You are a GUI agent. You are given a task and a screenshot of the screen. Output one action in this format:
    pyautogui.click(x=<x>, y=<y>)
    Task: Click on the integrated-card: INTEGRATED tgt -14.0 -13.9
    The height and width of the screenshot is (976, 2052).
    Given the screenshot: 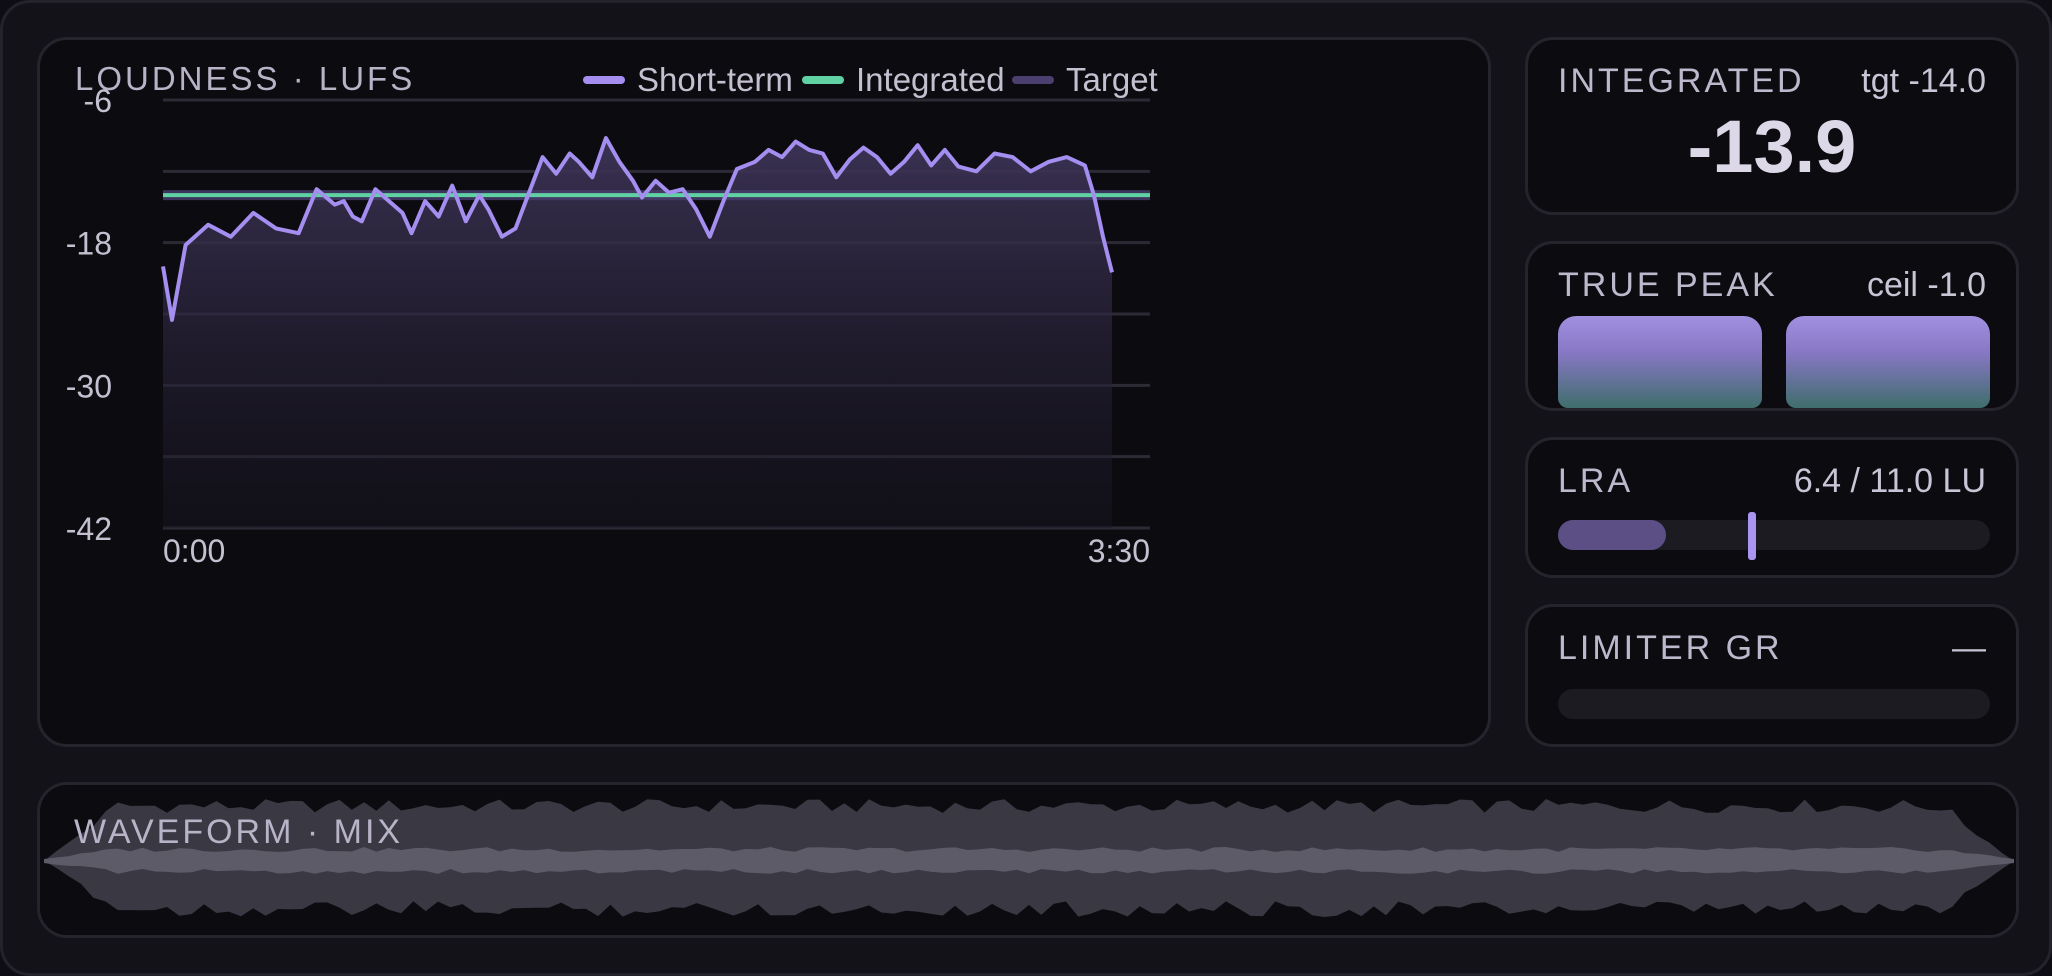 What is the action you would take?
    pyautogui.click(x=1772, y=126)
    